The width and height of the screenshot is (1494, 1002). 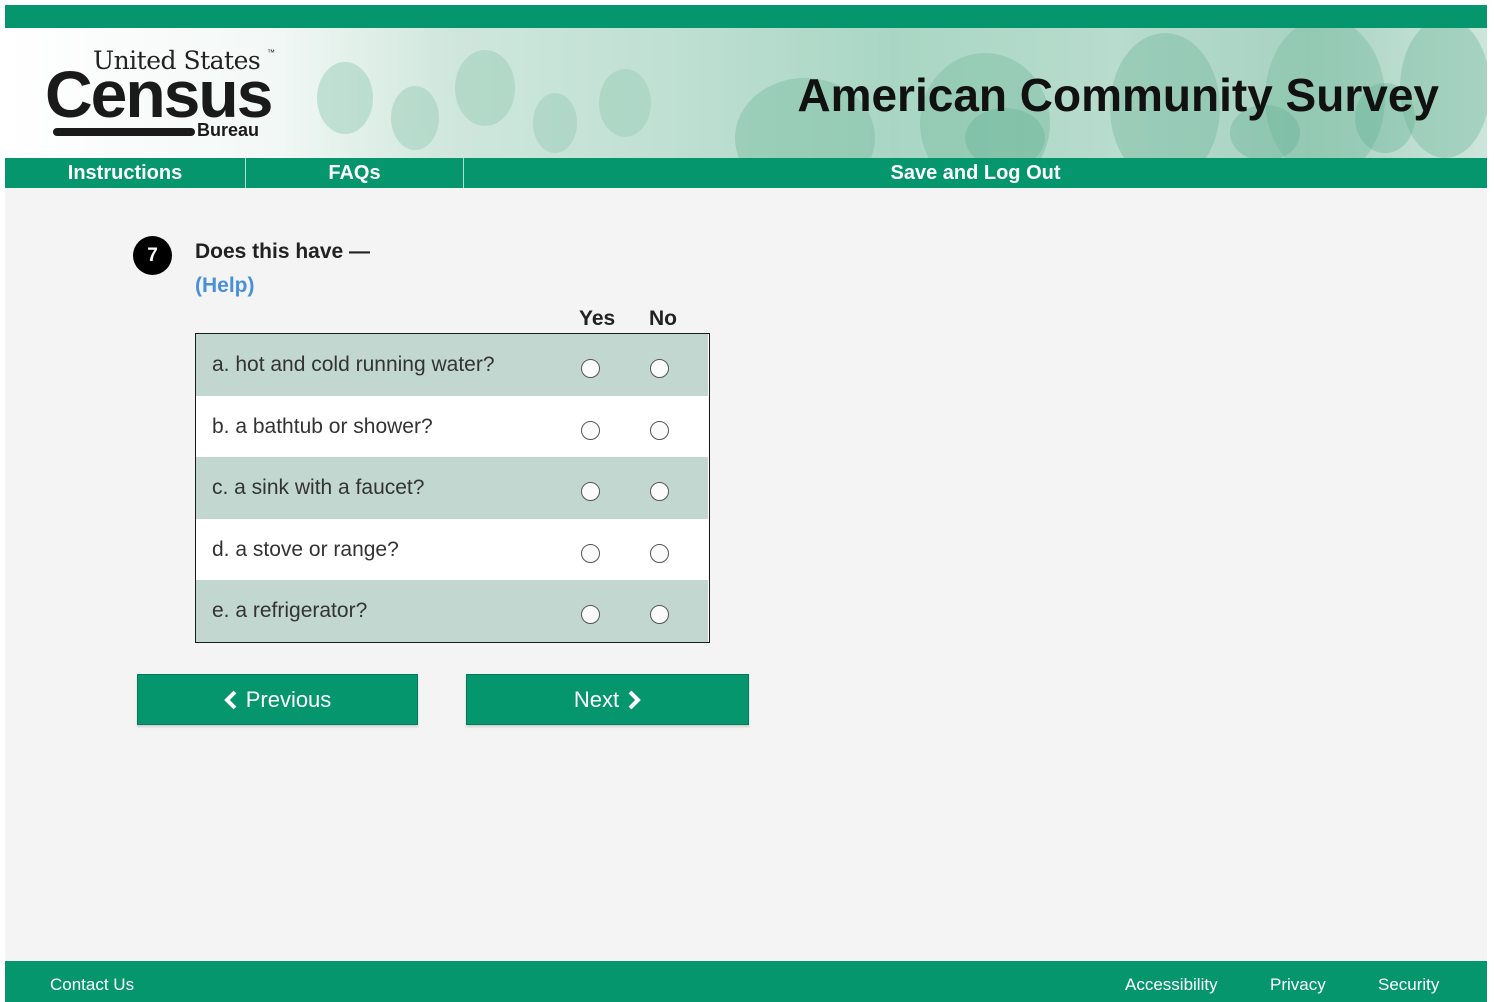 I want to click on previous-button: Previous, so click(x=277, y=699).